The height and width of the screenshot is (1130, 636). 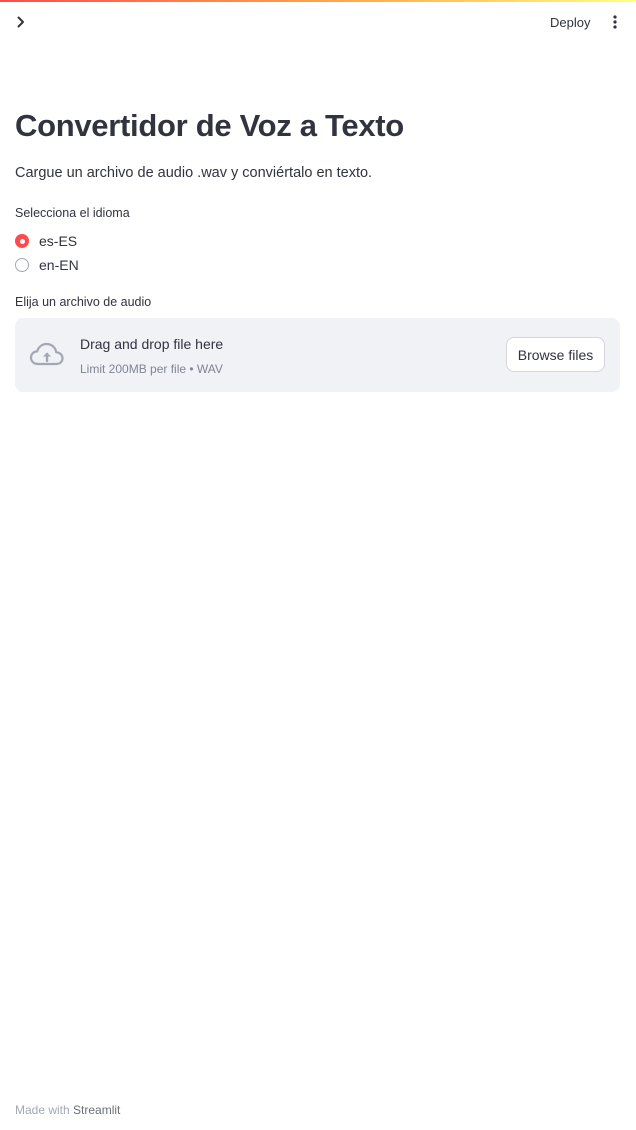 I want to click on app-header: Deploy, so click(x=318, y=24).